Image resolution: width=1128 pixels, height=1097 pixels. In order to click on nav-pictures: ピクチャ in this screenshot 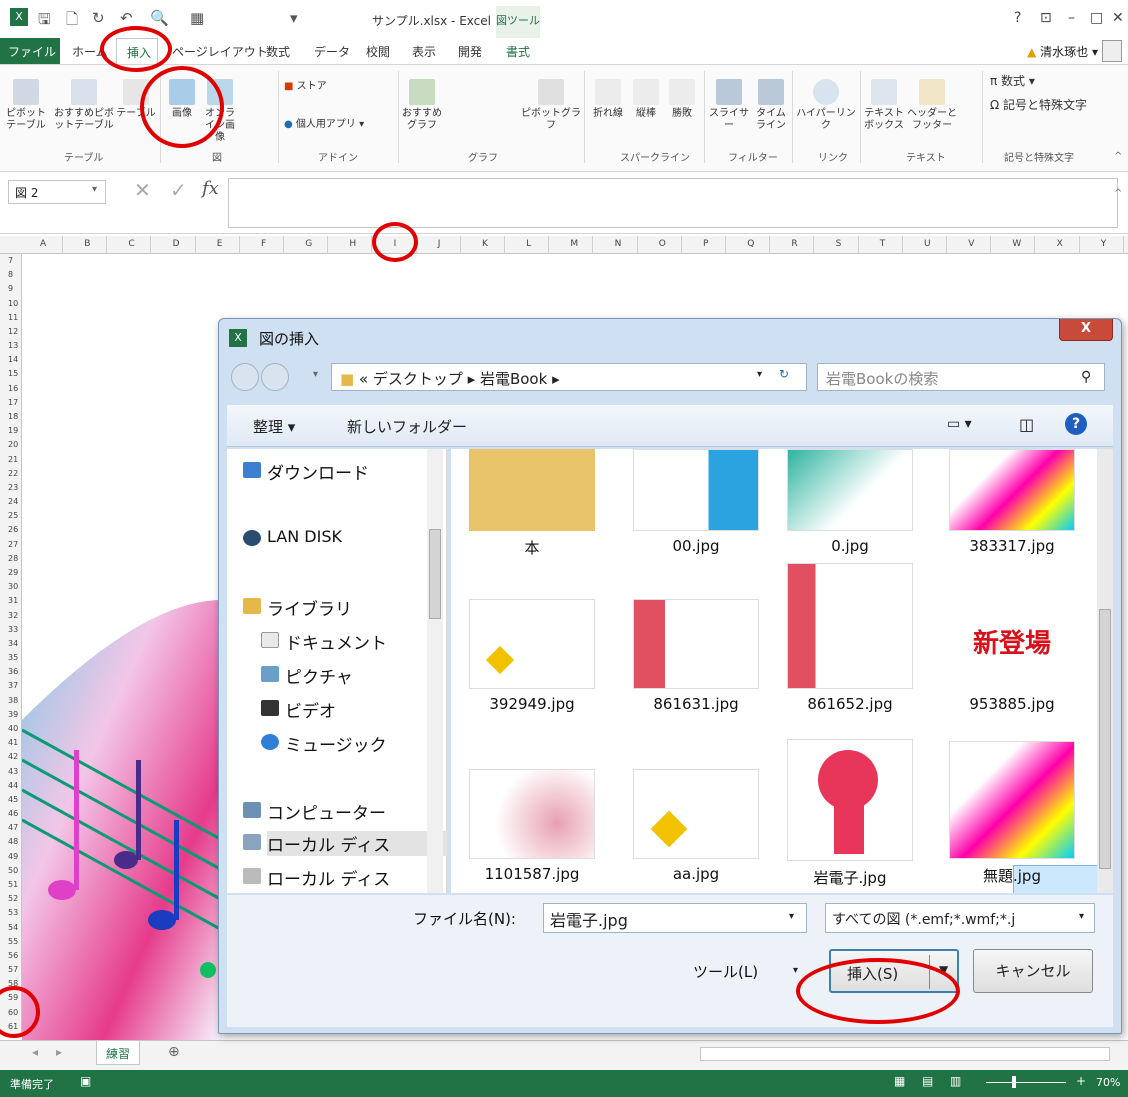, I will do `click(307, 675)`.